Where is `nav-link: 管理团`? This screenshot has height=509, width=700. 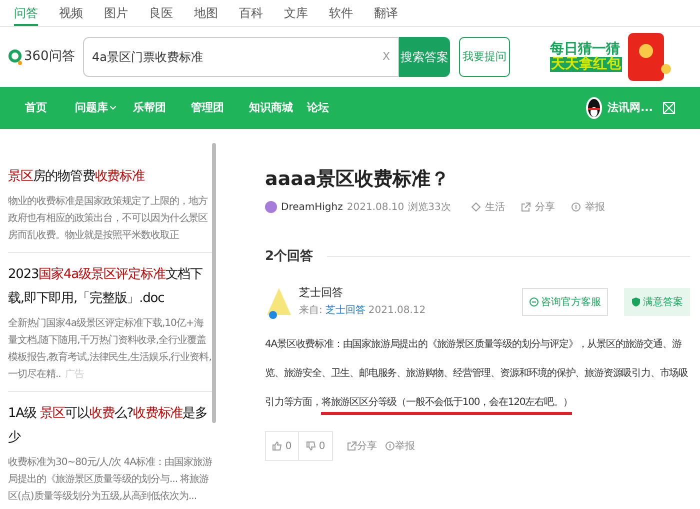
nav-link: 管理团 is located at coordinates (220, 108).